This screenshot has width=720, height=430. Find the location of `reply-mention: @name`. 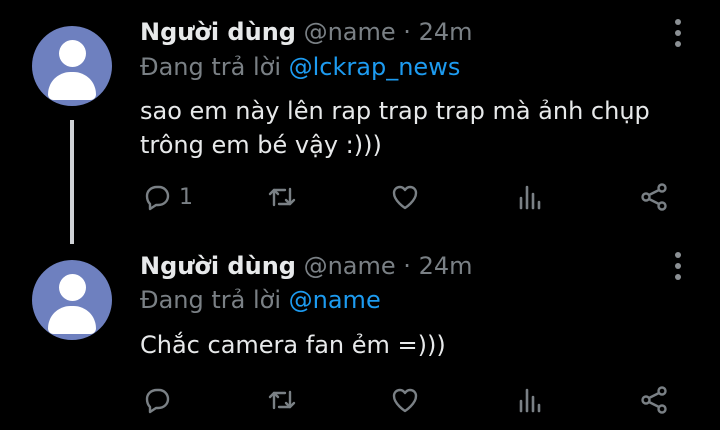

reply-mention: @name is located at coordinates (335, 300).